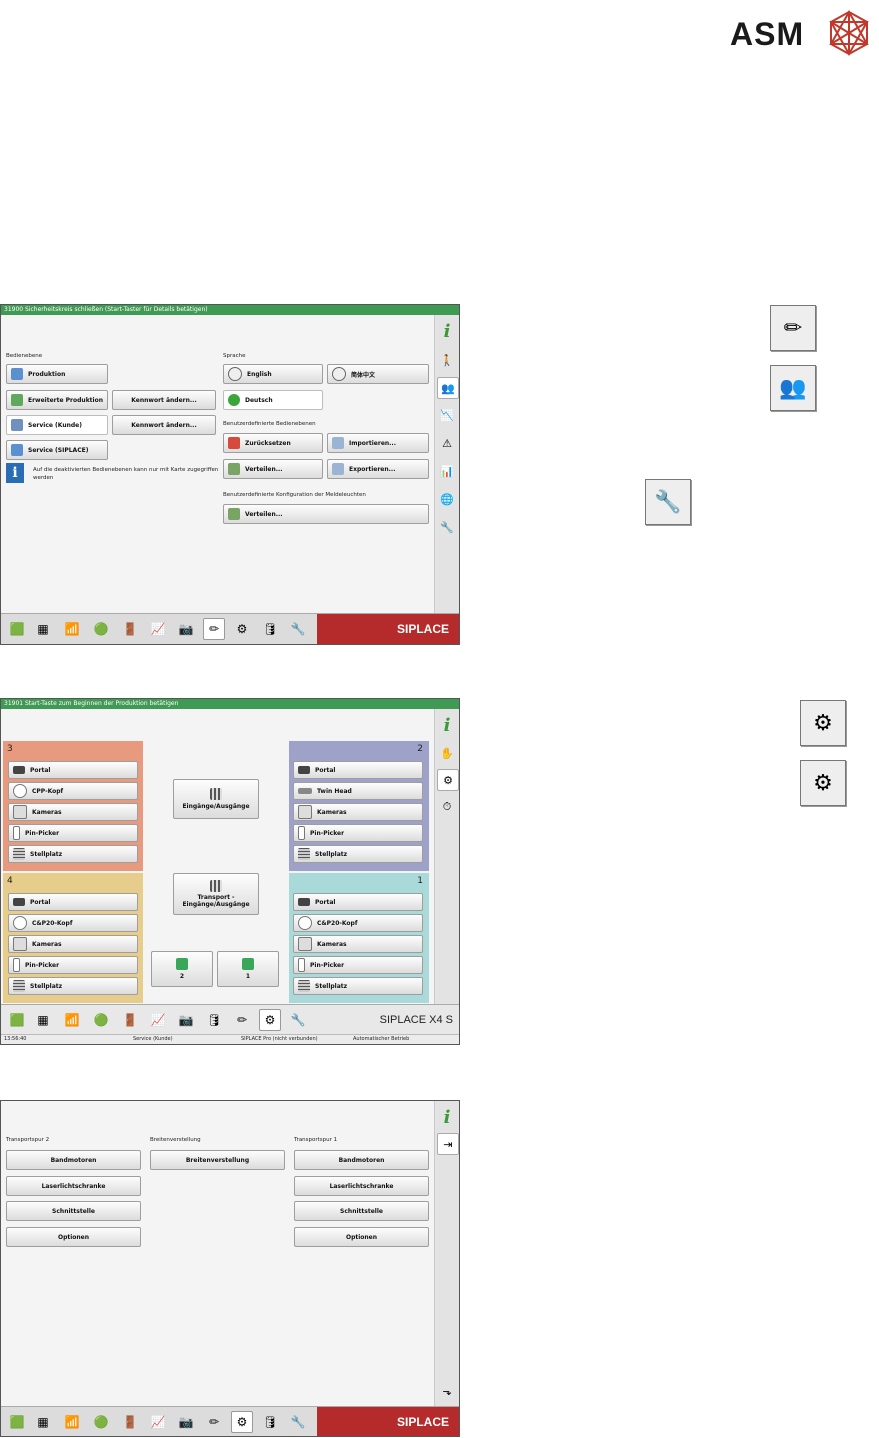  Describe the element at coordinates (361, 1237) in the screenshot. I see `lane1-options-button: Optionen` at that location.